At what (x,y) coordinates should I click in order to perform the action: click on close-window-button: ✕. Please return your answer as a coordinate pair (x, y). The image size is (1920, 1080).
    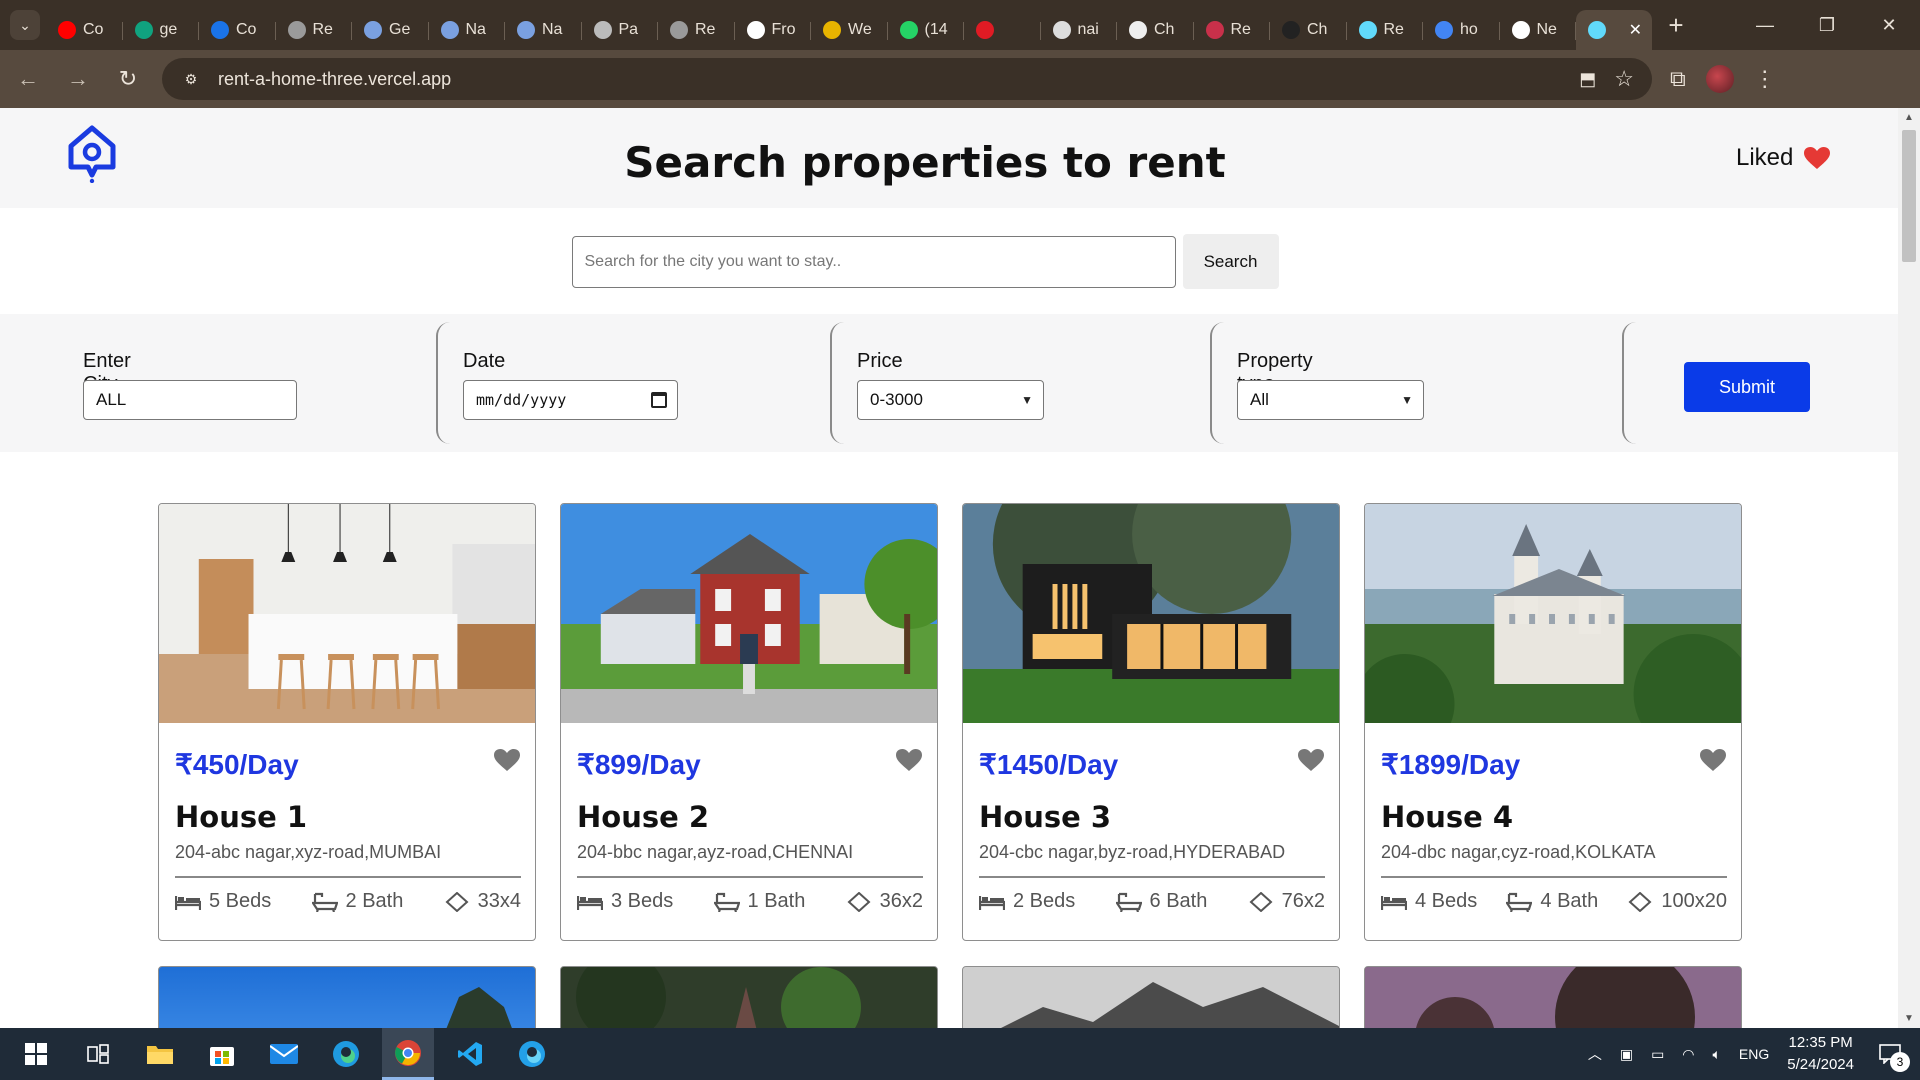
    Looking at the image, I should click on (1889, 25).